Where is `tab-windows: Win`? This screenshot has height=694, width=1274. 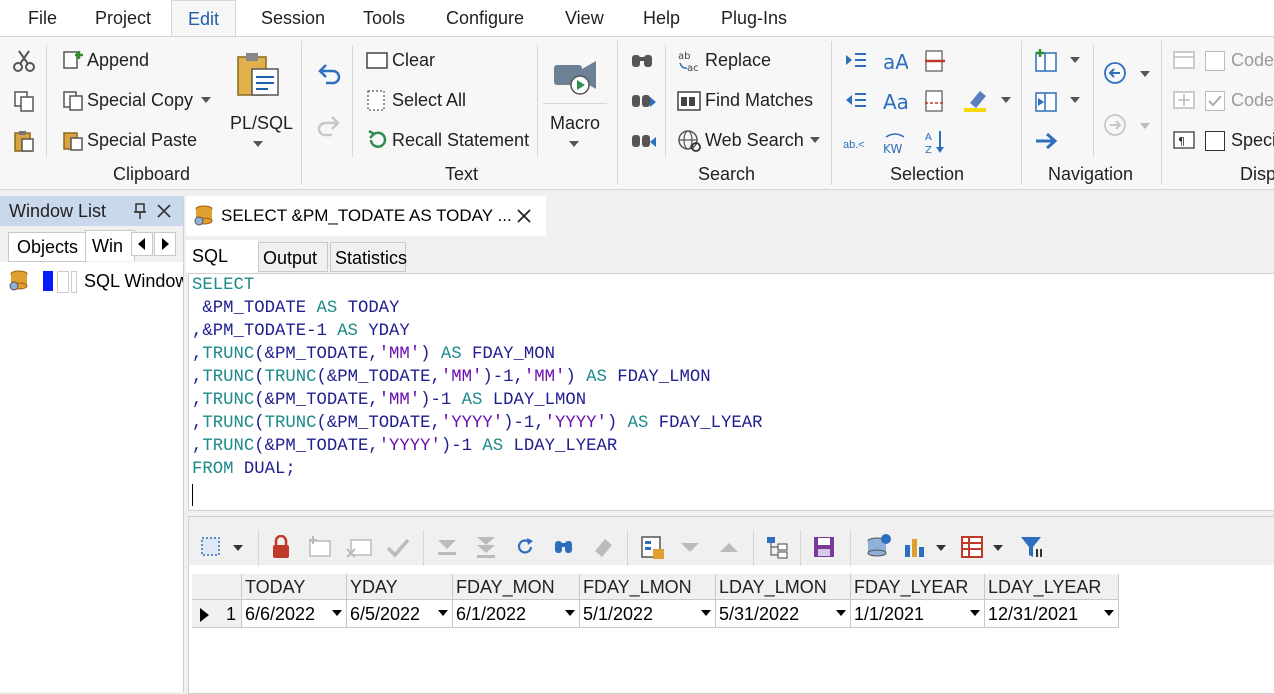 tab-windows: Win is located at coordinates (110, 245).